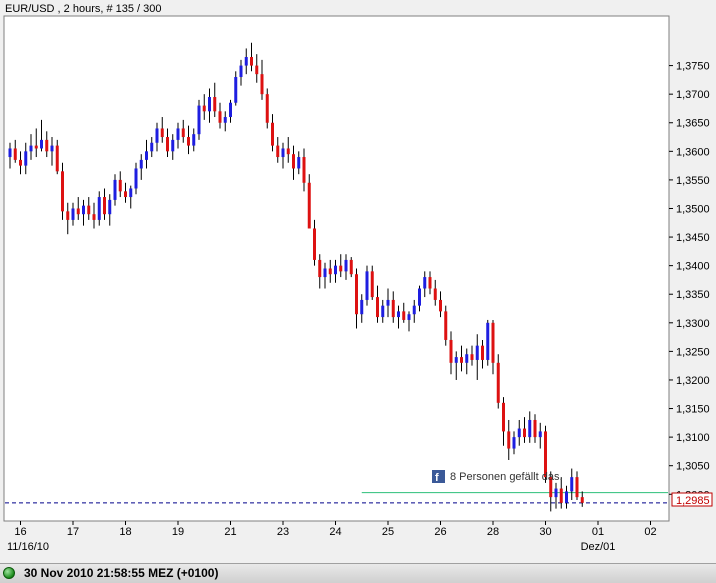 The width and height of the screenshot is (716, 583). Describe the element at coordinates (506, 477) in the screenshot. I see `facebook-like-text: 8 Personen gefällt das.` at that location.